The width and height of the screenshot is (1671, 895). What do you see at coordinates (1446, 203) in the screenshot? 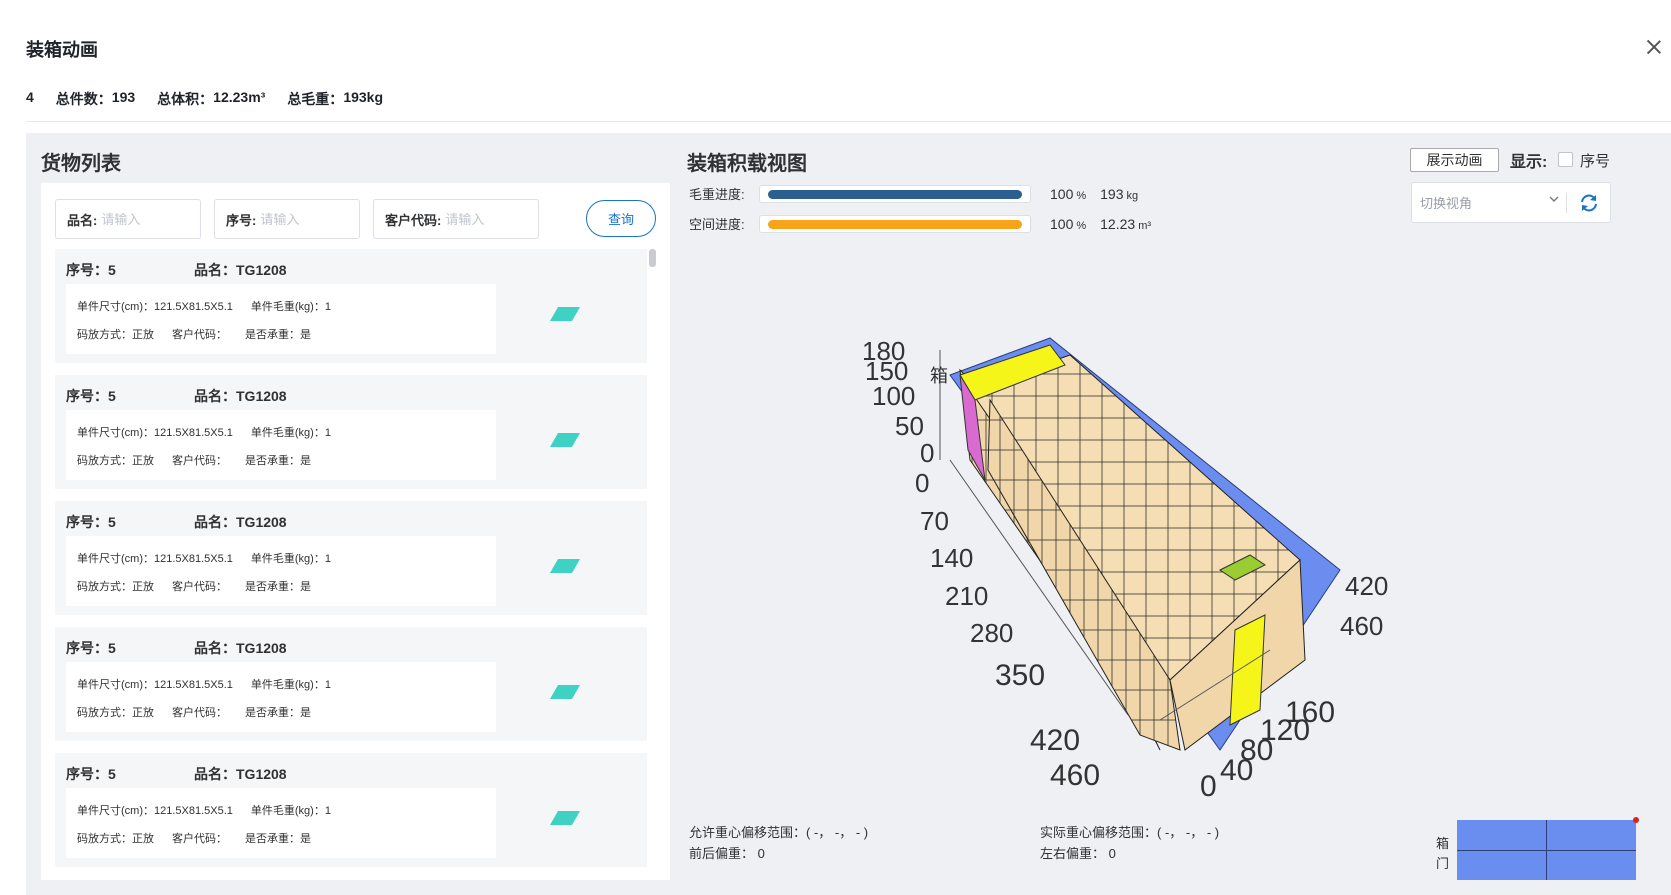
I see `view-select-placeholder: 切换视角` at bounding box center [1446, 203].